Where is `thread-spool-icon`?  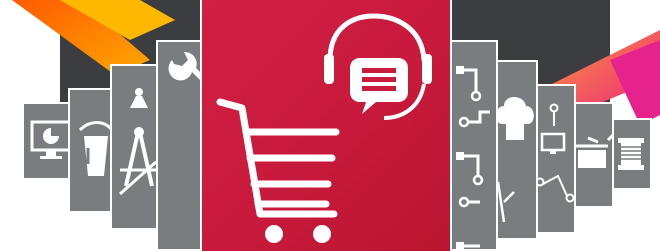
thread-spool-icon is located at coordinates (631, 154).